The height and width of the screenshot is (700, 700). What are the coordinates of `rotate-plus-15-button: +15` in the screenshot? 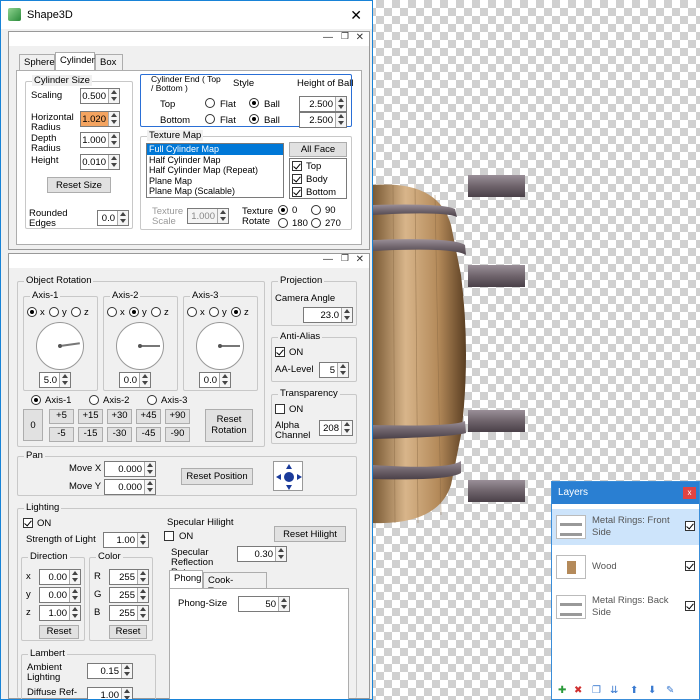 It's located at (90, 416).